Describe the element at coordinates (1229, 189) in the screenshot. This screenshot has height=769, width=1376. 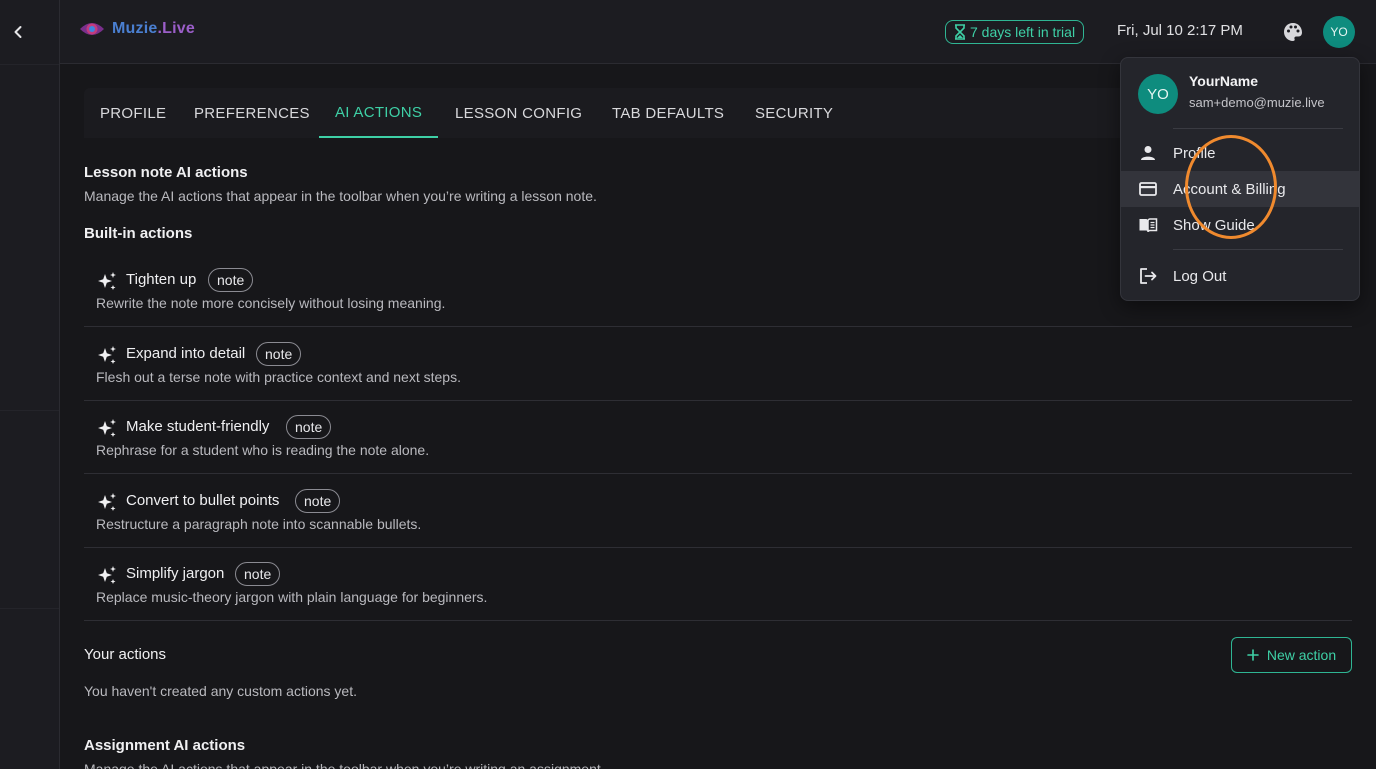
I see `menu-item-label: Account & Billing` at that location.